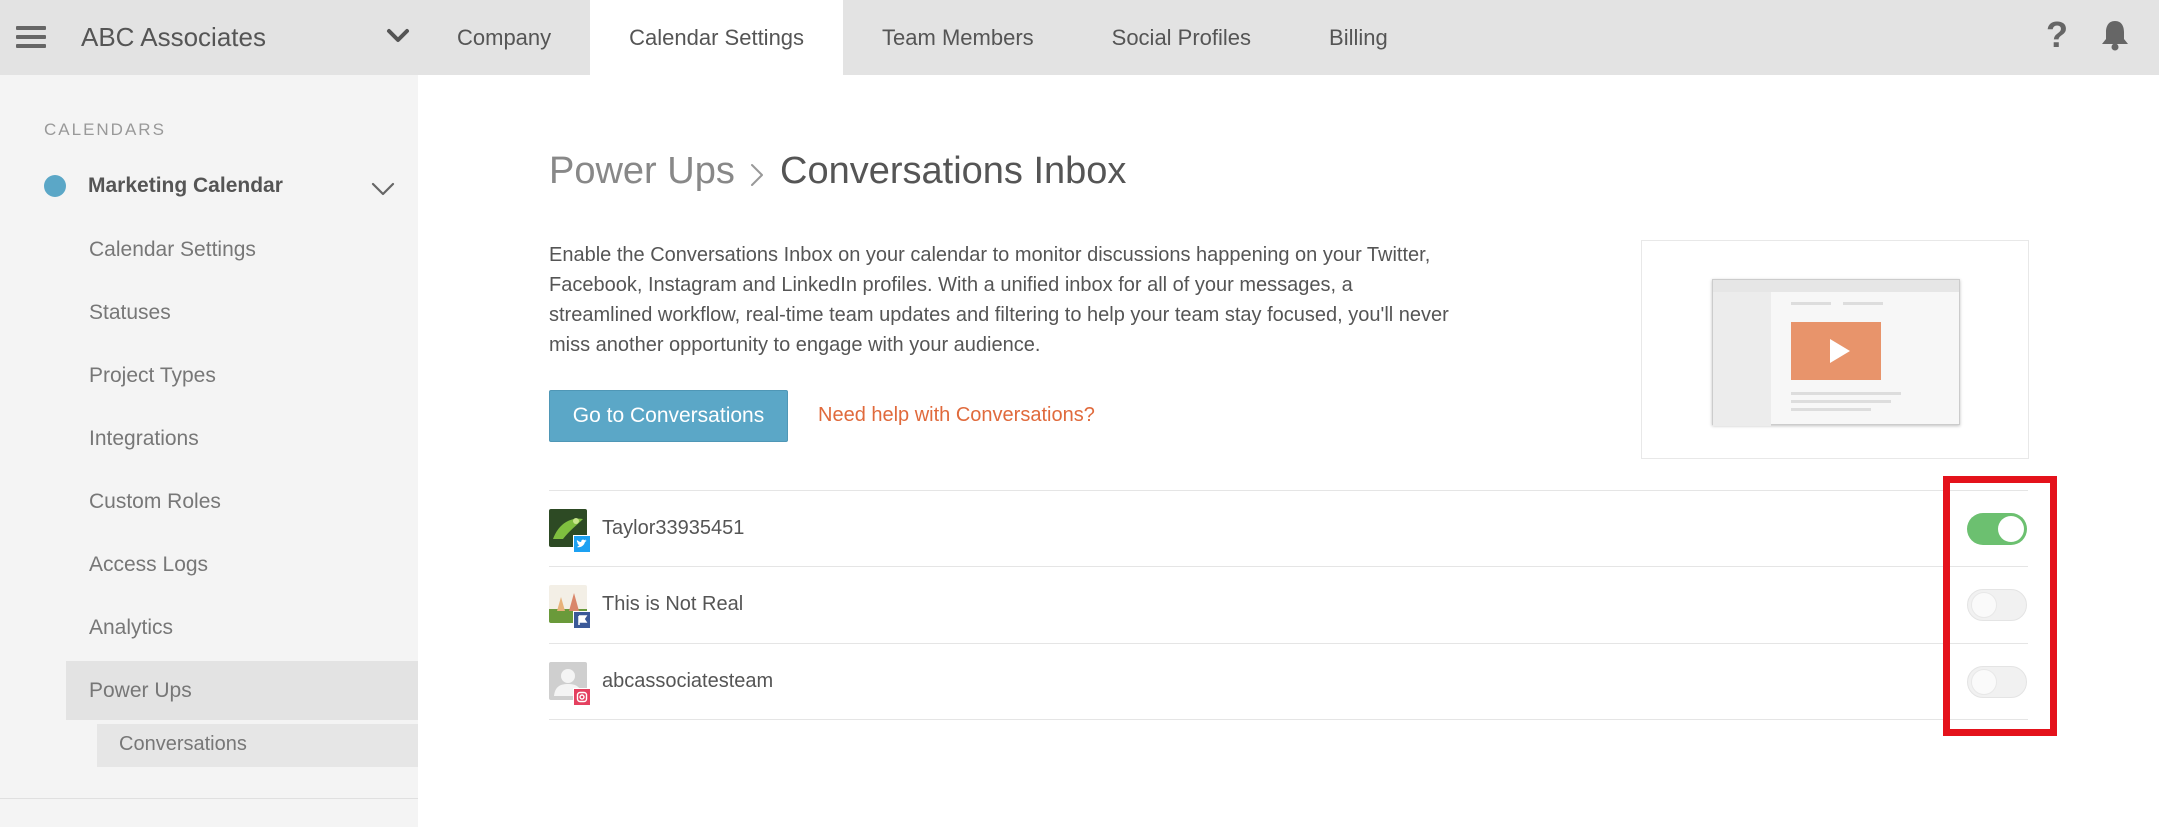  What do you see at coordinates (148, 565) in the screenshot?
I see `sidebar-item-access-logs: Access Logs` at bounding box center [148, 565].